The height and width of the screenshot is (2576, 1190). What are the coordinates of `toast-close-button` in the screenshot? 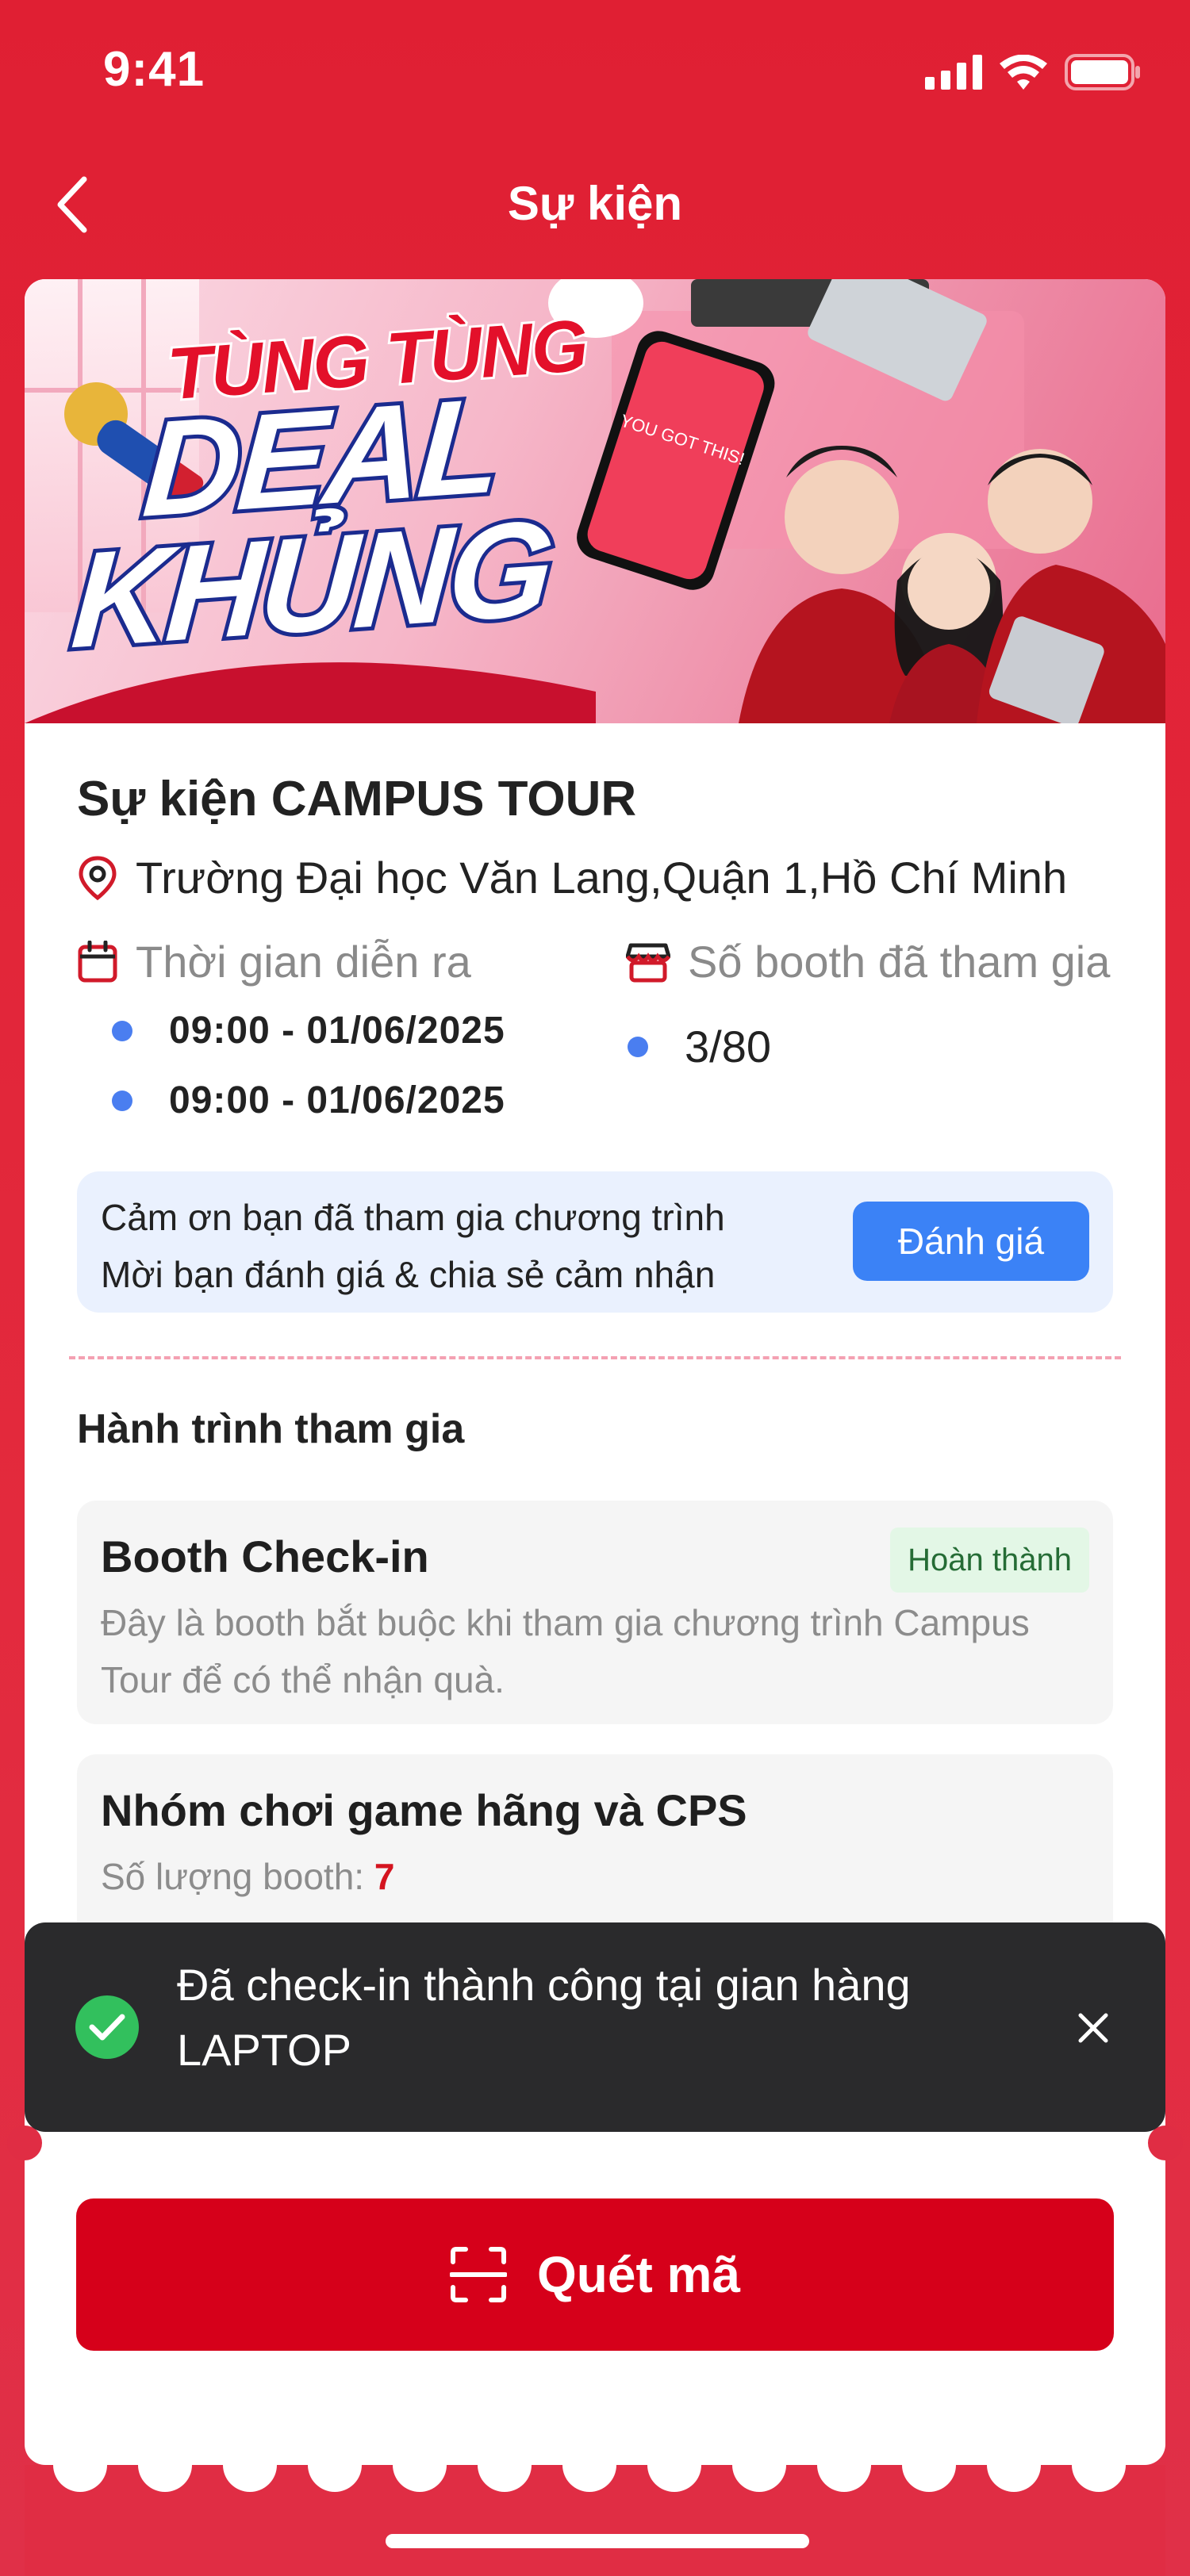 It's located at (1093, 2028).